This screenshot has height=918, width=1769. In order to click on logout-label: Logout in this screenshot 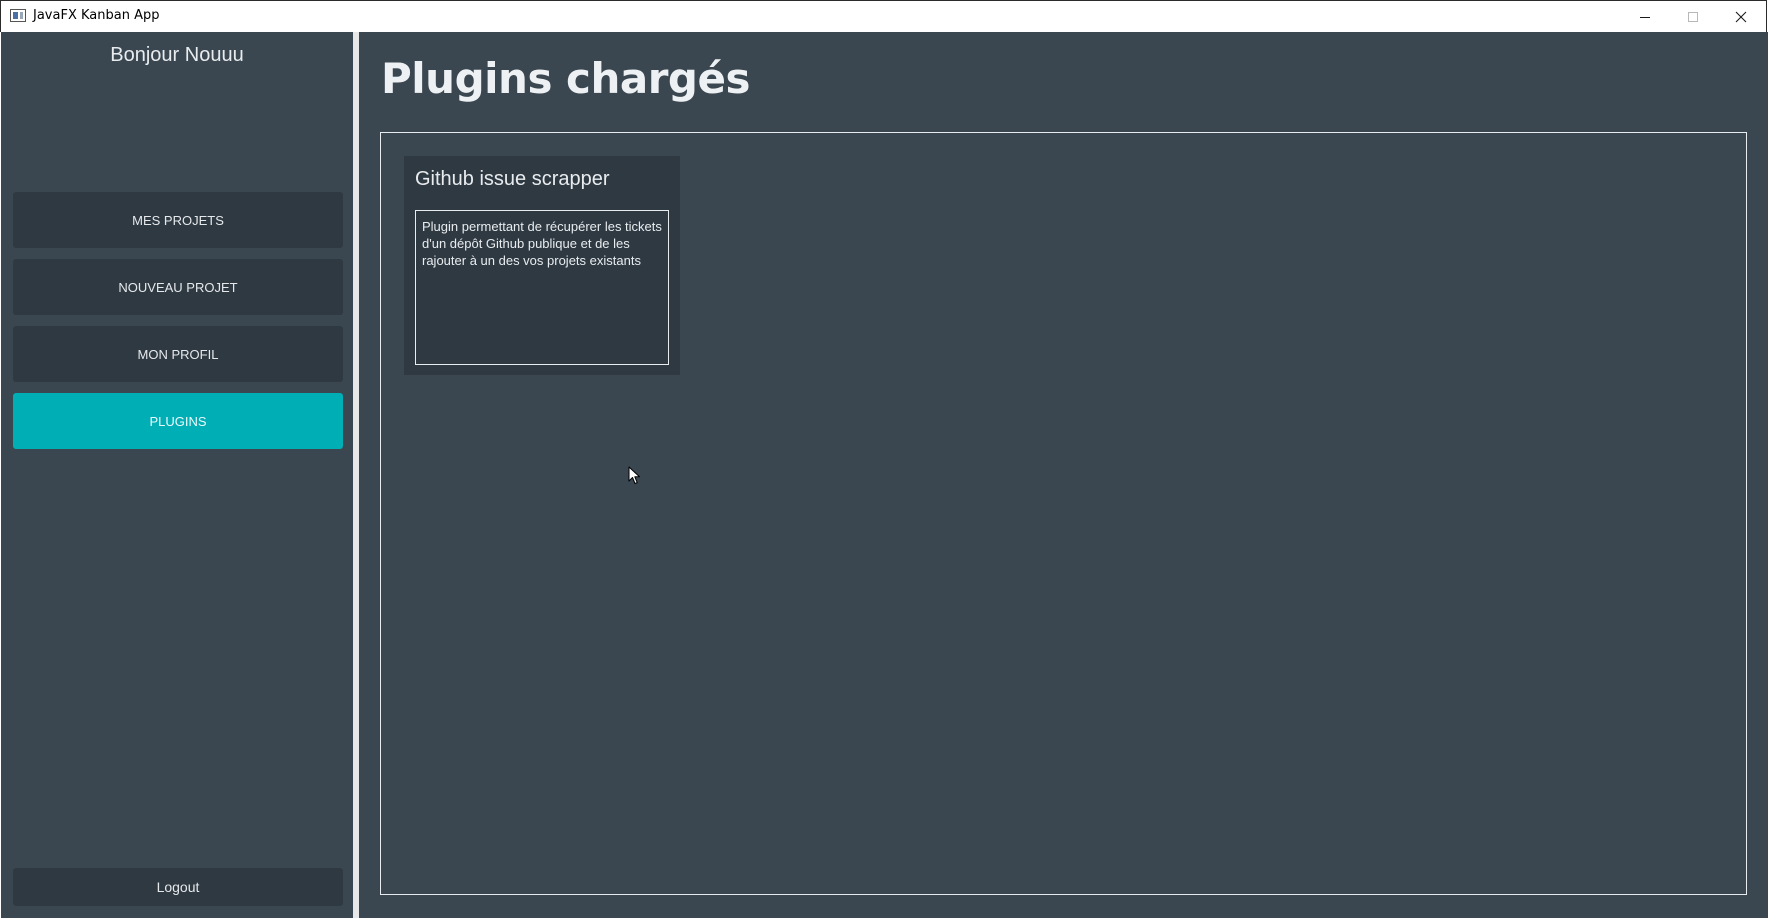, I will do `click(178, 887)`.